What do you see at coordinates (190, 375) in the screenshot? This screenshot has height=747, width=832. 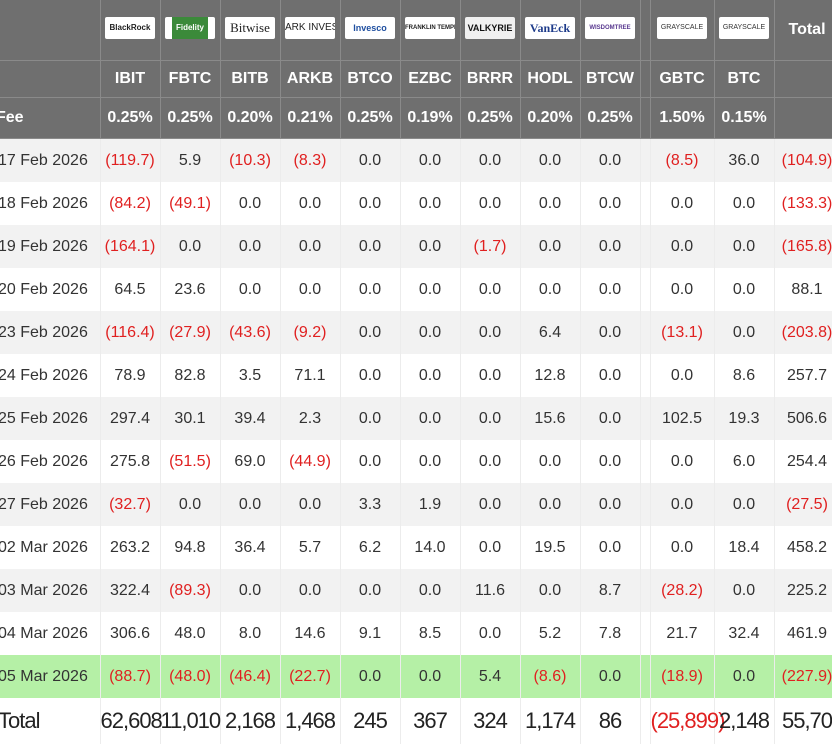 I see `flow-cell: 82.8` at bounding box center [190, 375].